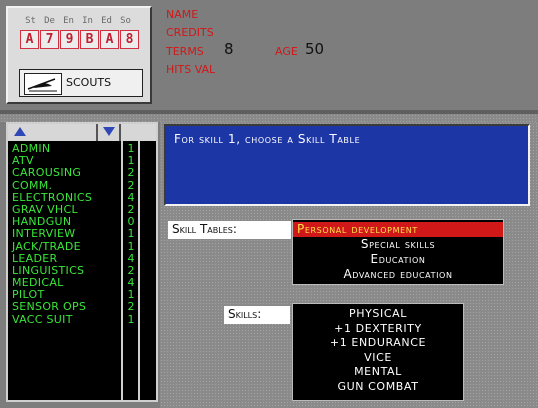 The width and height of the screenshot is (538, 408). What do you see at coordinates (106, 21) in the screenshot?
I see `stat-header-ed: Ed` at bounding box center [106, 21].